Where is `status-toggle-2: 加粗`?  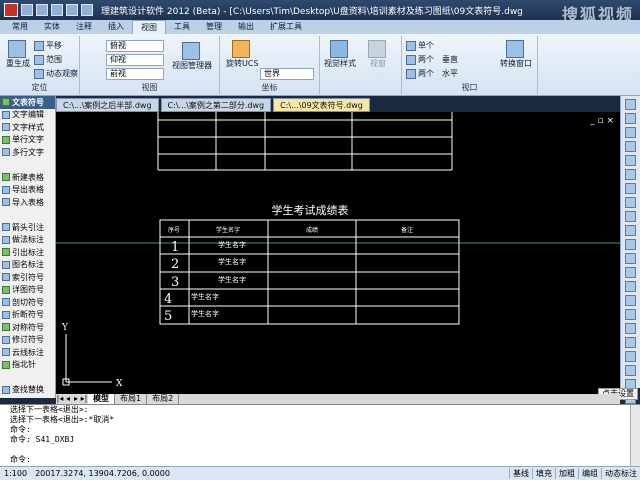
status-toggle-2: 加粗 is located at coordinates (566, 473).